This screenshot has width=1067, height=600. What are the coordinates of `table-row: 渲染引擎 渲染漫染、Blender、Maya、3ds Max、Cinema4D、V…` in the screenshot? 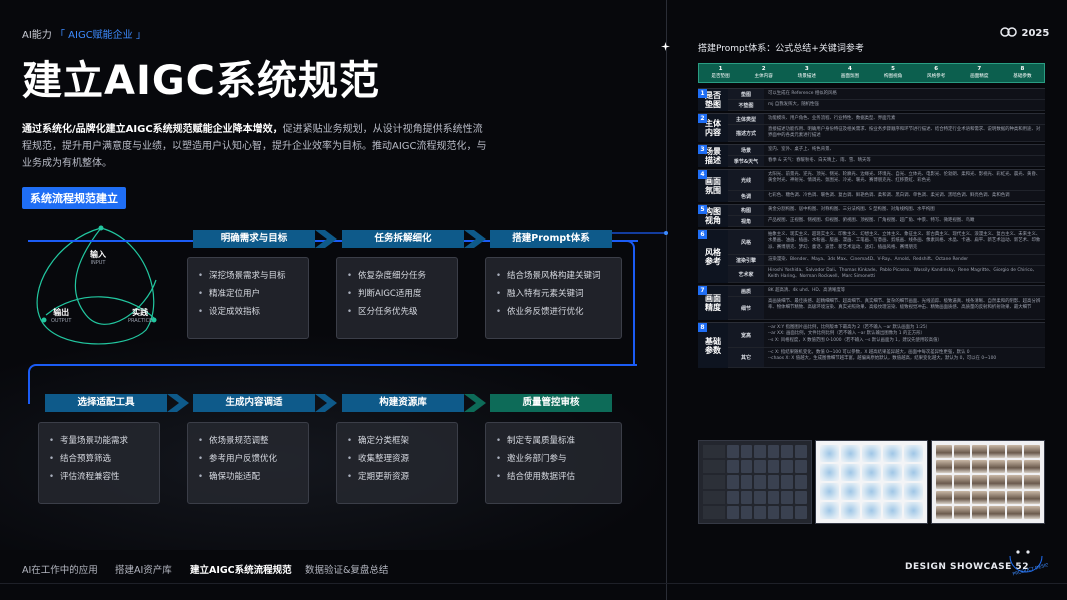 It's located at (886, 260).